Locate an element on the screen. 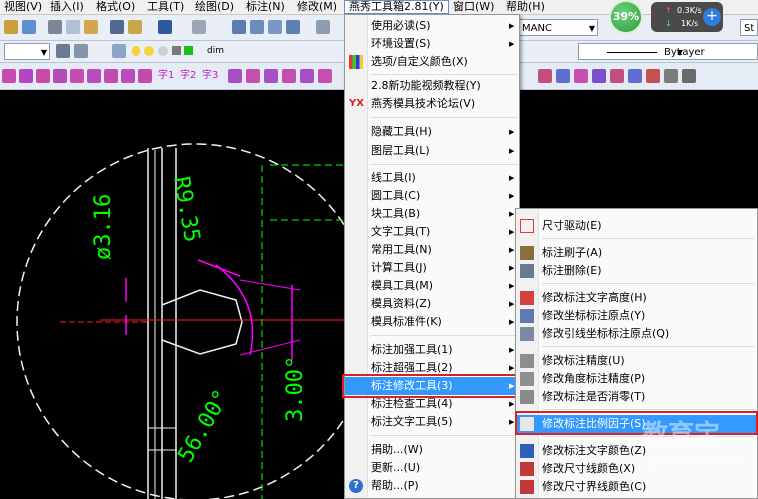 The width and height of the screenshot is (758, 499). submenu-item-text-height: 修改标注文字高度(H) is located at coordinates (636, 298).